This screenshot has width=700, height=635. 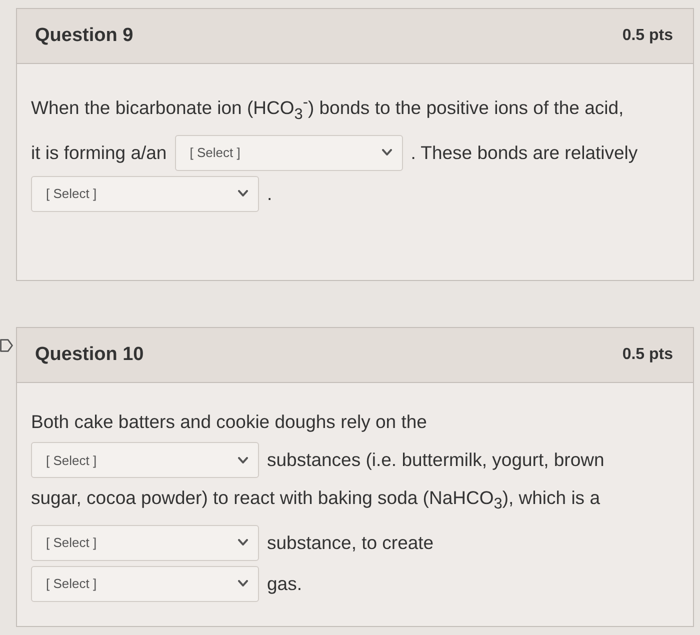 I want to click on question-text: substance, to create, so click(x=350, y=542).